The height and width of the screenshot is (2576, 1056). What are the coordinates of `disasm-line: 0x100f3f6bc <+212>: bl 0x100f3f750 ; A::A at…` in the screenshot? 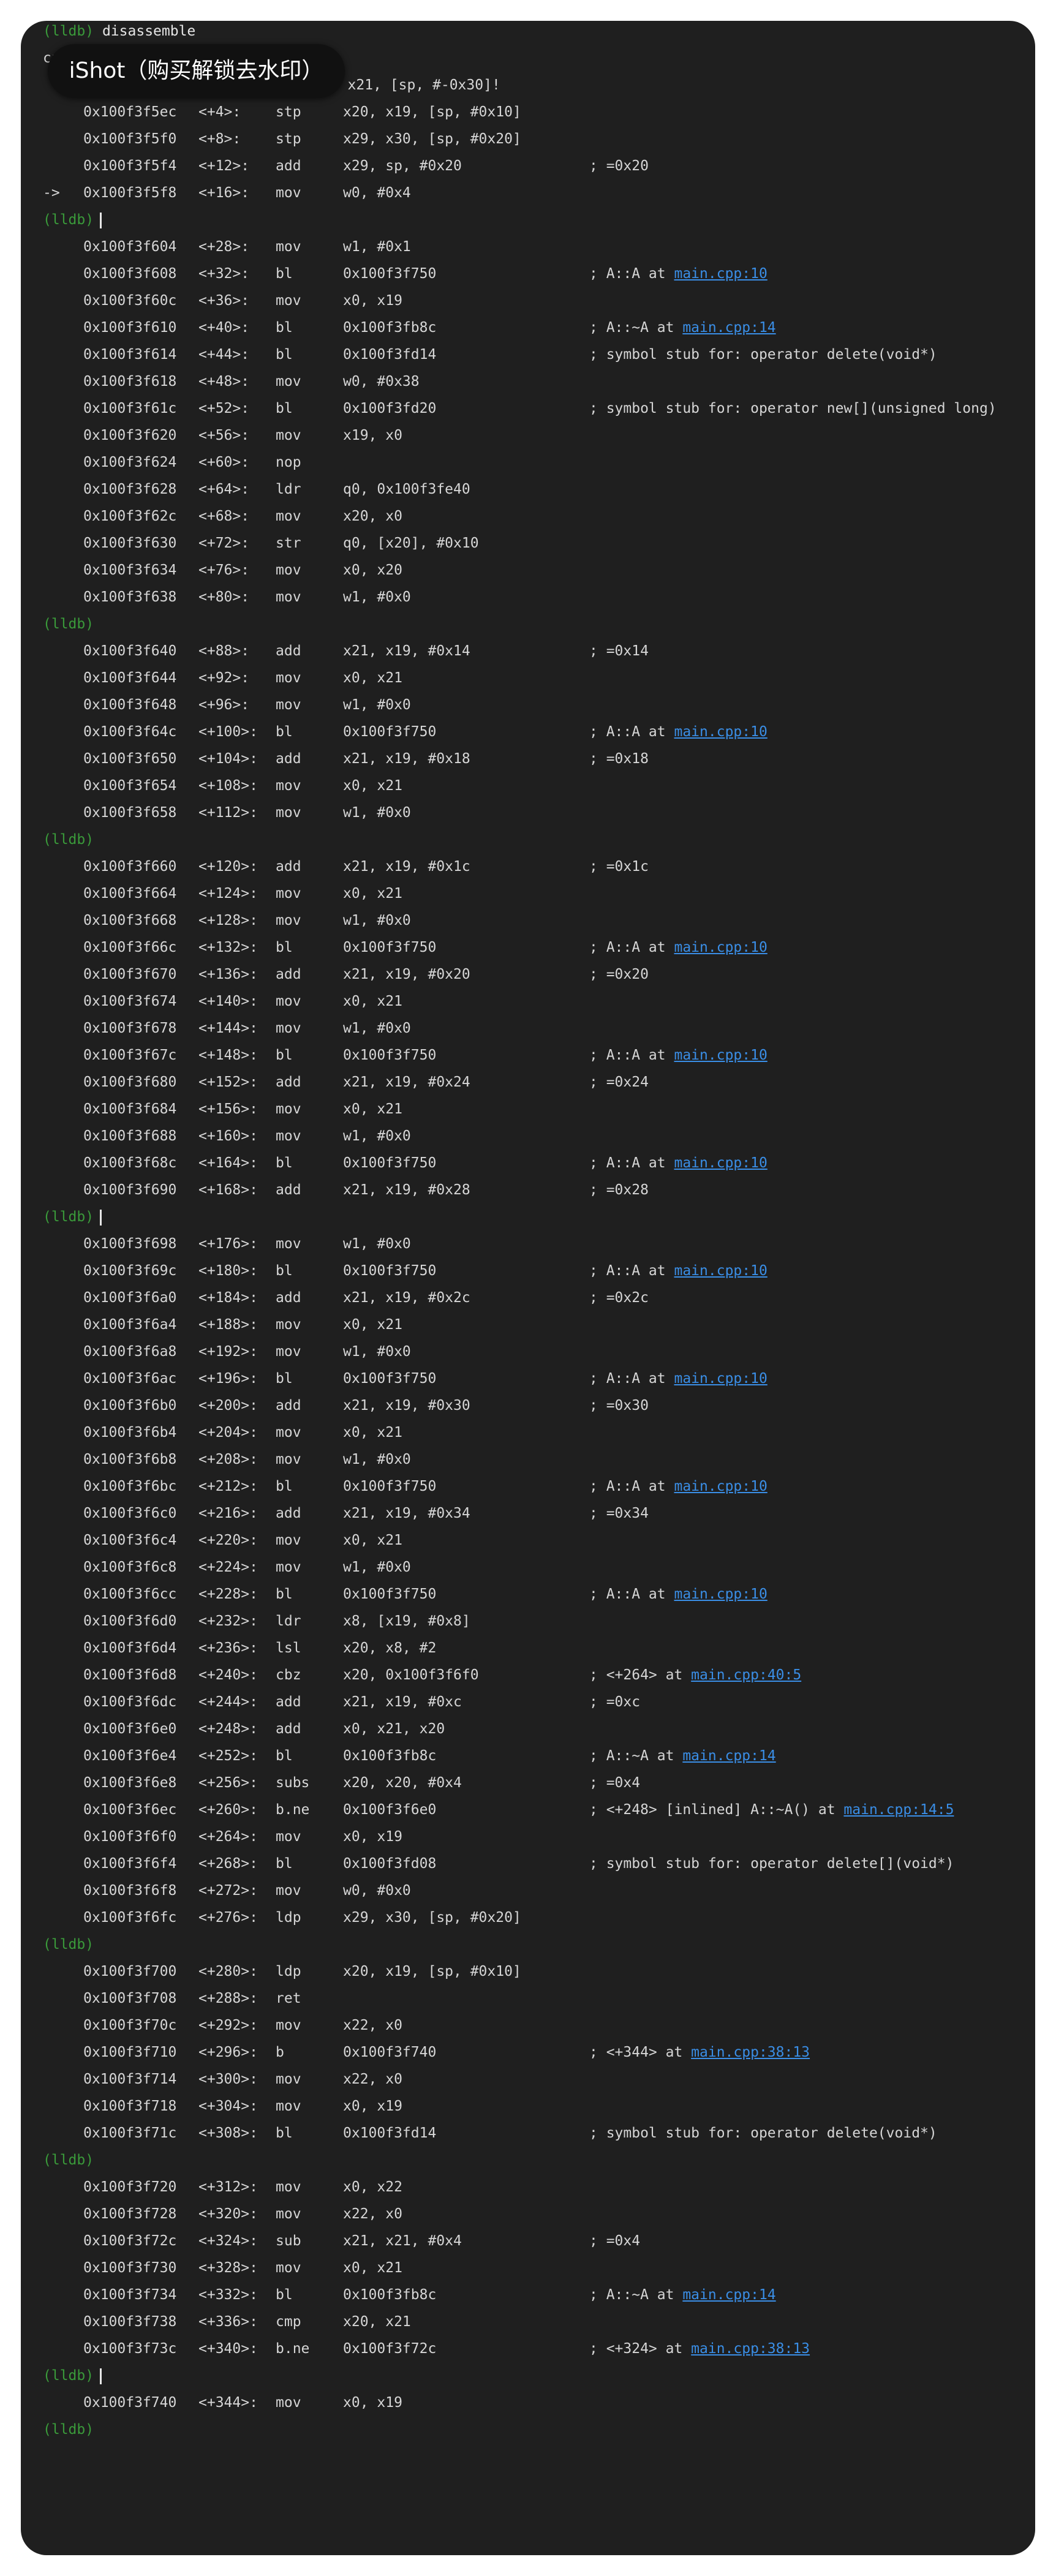 It's located at (533, 1486).